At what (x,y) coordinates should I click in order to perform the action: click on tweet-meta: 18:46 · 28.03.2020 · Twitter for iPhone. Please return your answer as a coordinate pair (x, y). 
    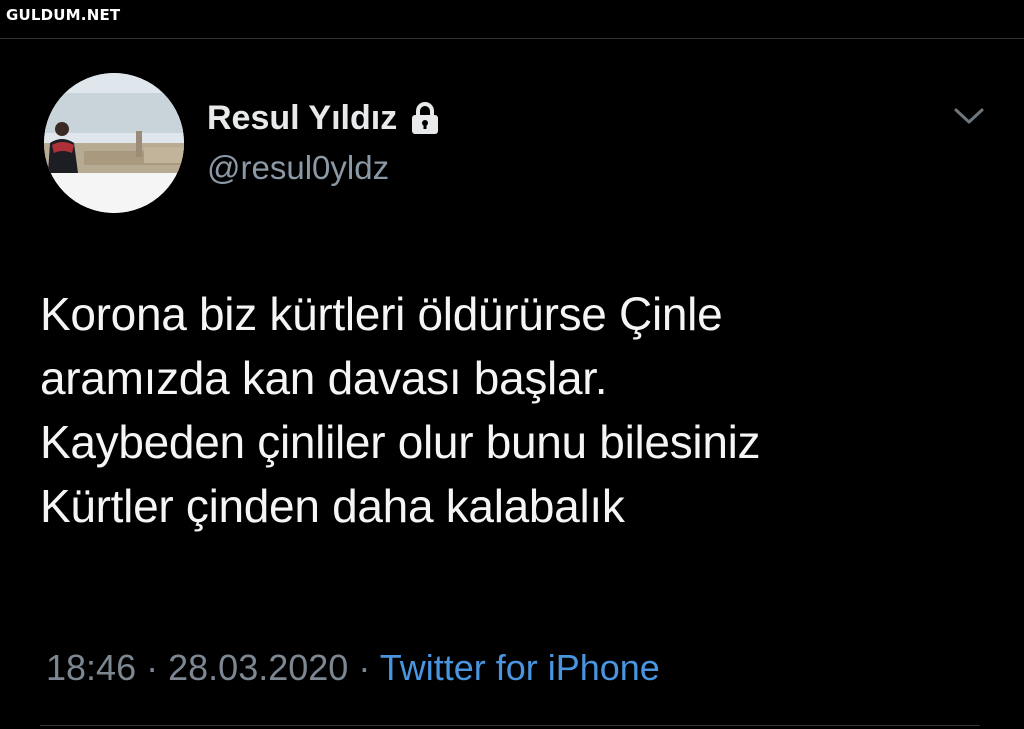
    Looking at the image, I should click on (353, 668).